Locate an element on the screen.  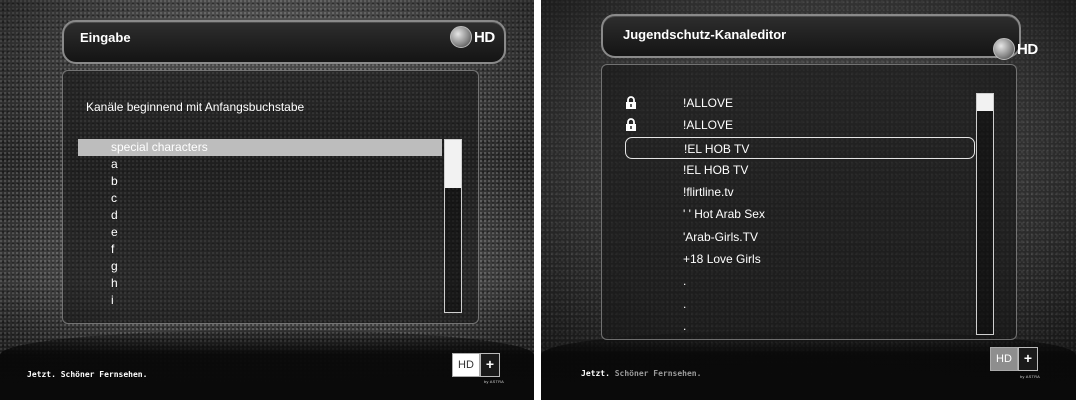
channel-name: 'Arab-Girls.TV is located at coordinates (720, 236).